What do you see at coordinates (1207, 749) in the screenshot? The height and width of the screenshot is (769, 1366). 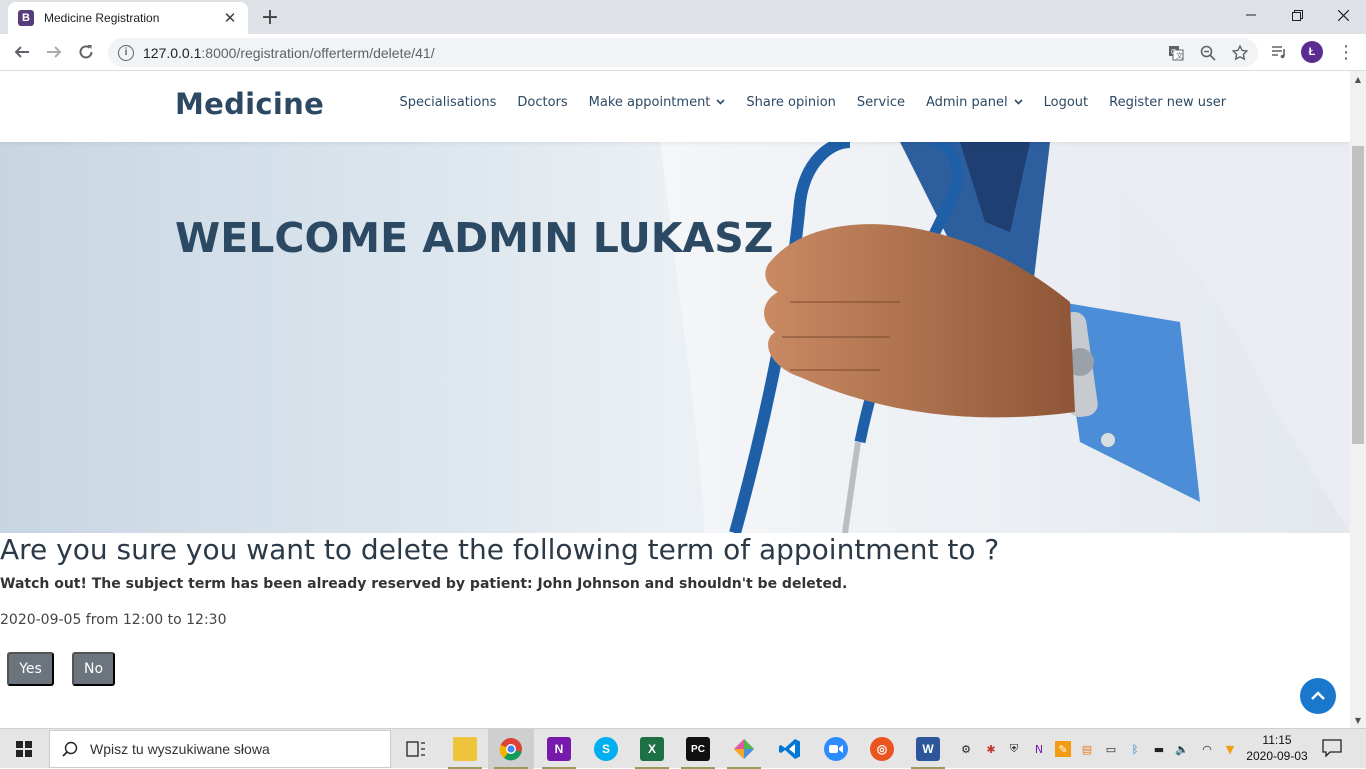 I see `wifi-icon: ◠` at bounding box center [1207, 749].